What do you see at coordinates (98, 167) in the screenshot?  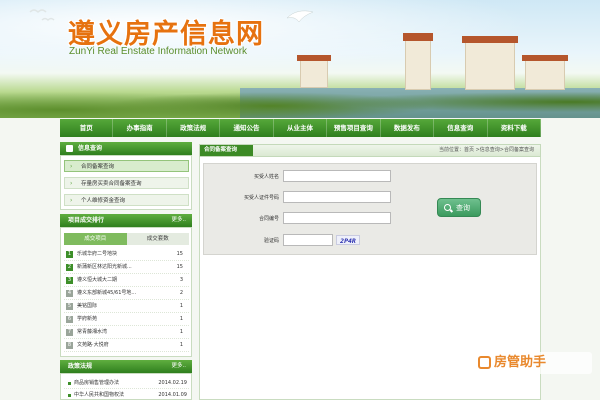 I see `menu-label: 合同备案查询` at bounding box center [98, 167].